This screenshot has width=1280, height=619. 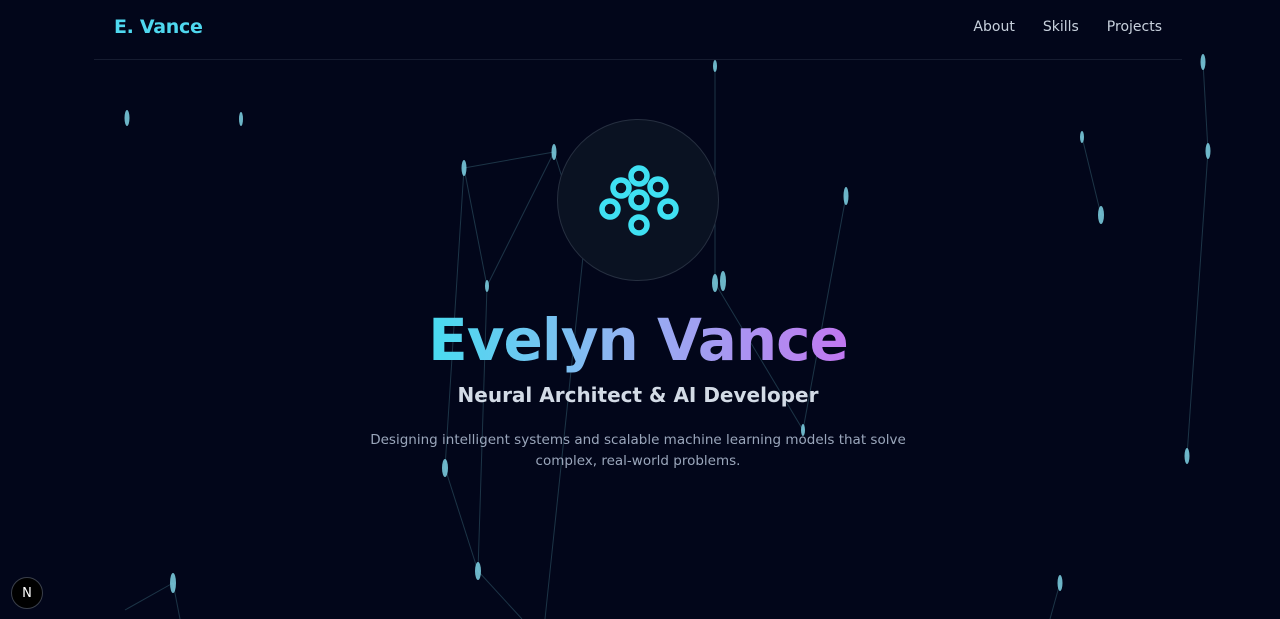 I want to click on hero-role: Neural Architect & AI Developer, so click(x=638, y=395).